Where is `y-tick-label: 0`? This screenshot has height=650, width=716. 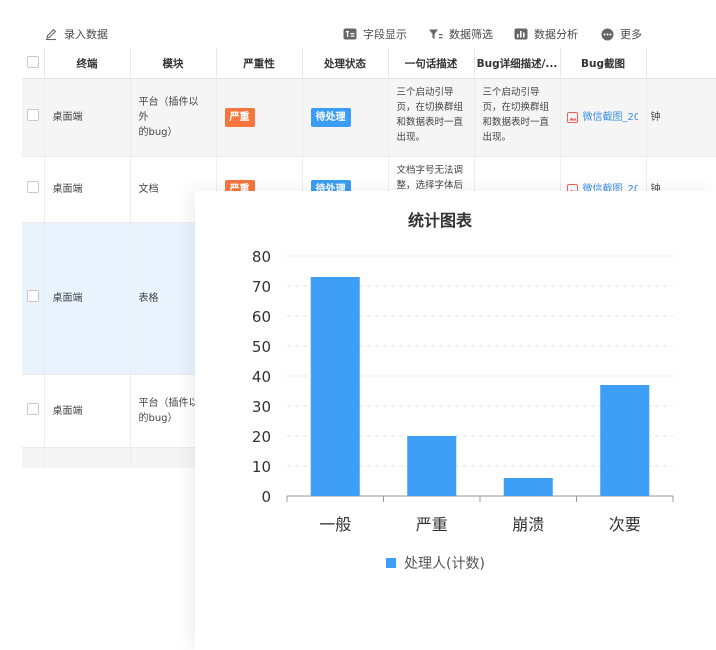
y-tick-label: 0 is located at coordinates (266, 497).